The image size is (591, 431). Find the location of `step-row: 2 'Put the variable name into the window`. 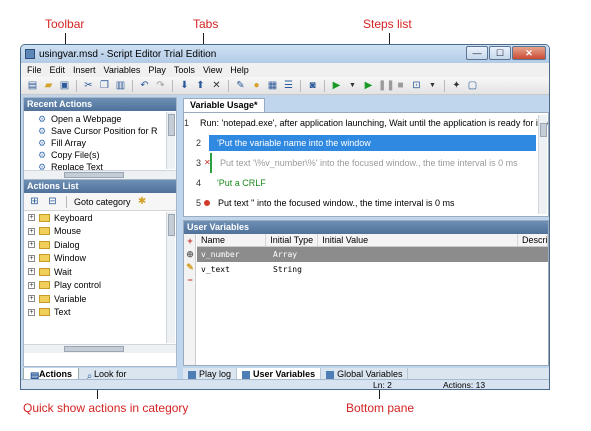

step-row: 2 'Put the variable name into the window is located at coordinates (366, 143).